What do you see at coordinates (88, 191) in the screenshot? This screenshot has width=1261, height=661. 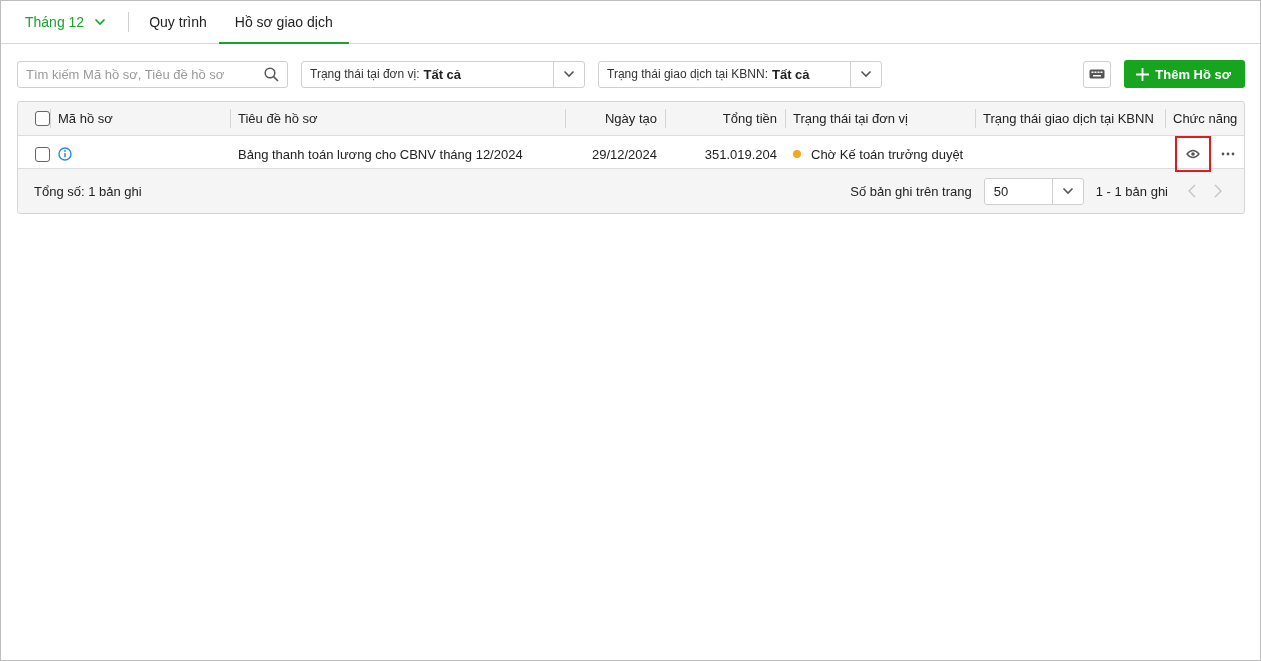 I see `total-count: Tổng số: 1 bản ghi` at bounding box center [88, 191].